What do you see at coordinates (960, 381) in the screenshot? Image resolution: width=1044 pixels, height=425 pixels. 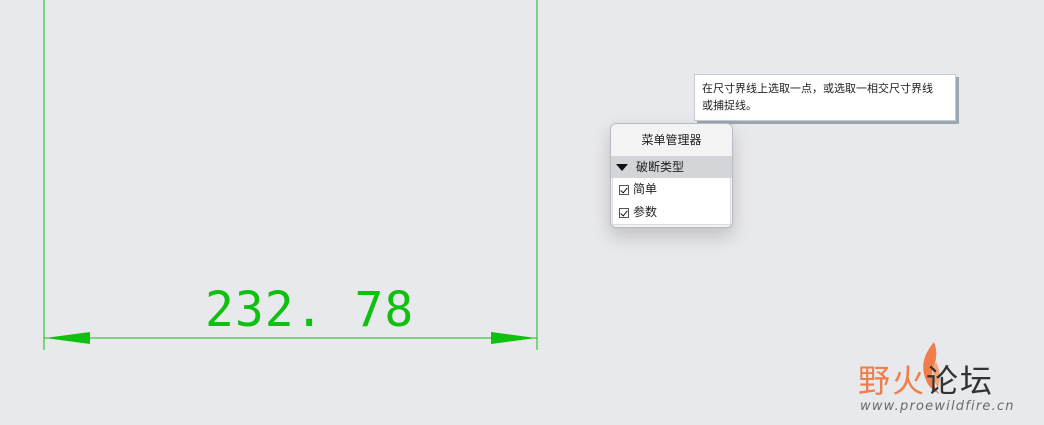 I see `logo-text-part2: 论坛` at bounding box center [960, 381].